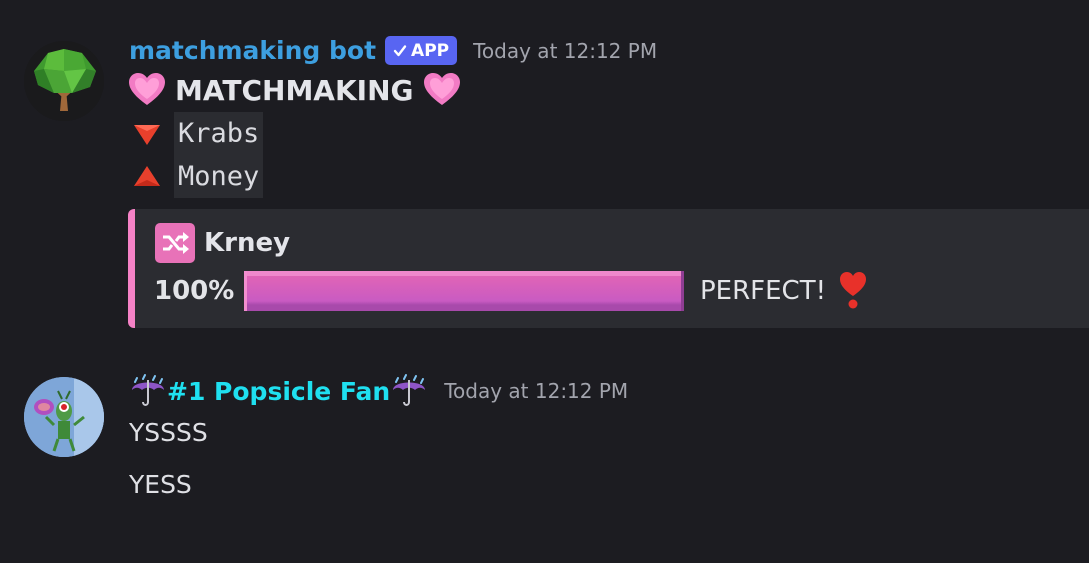  I want to click on bot-avatar, so click(64, 81).